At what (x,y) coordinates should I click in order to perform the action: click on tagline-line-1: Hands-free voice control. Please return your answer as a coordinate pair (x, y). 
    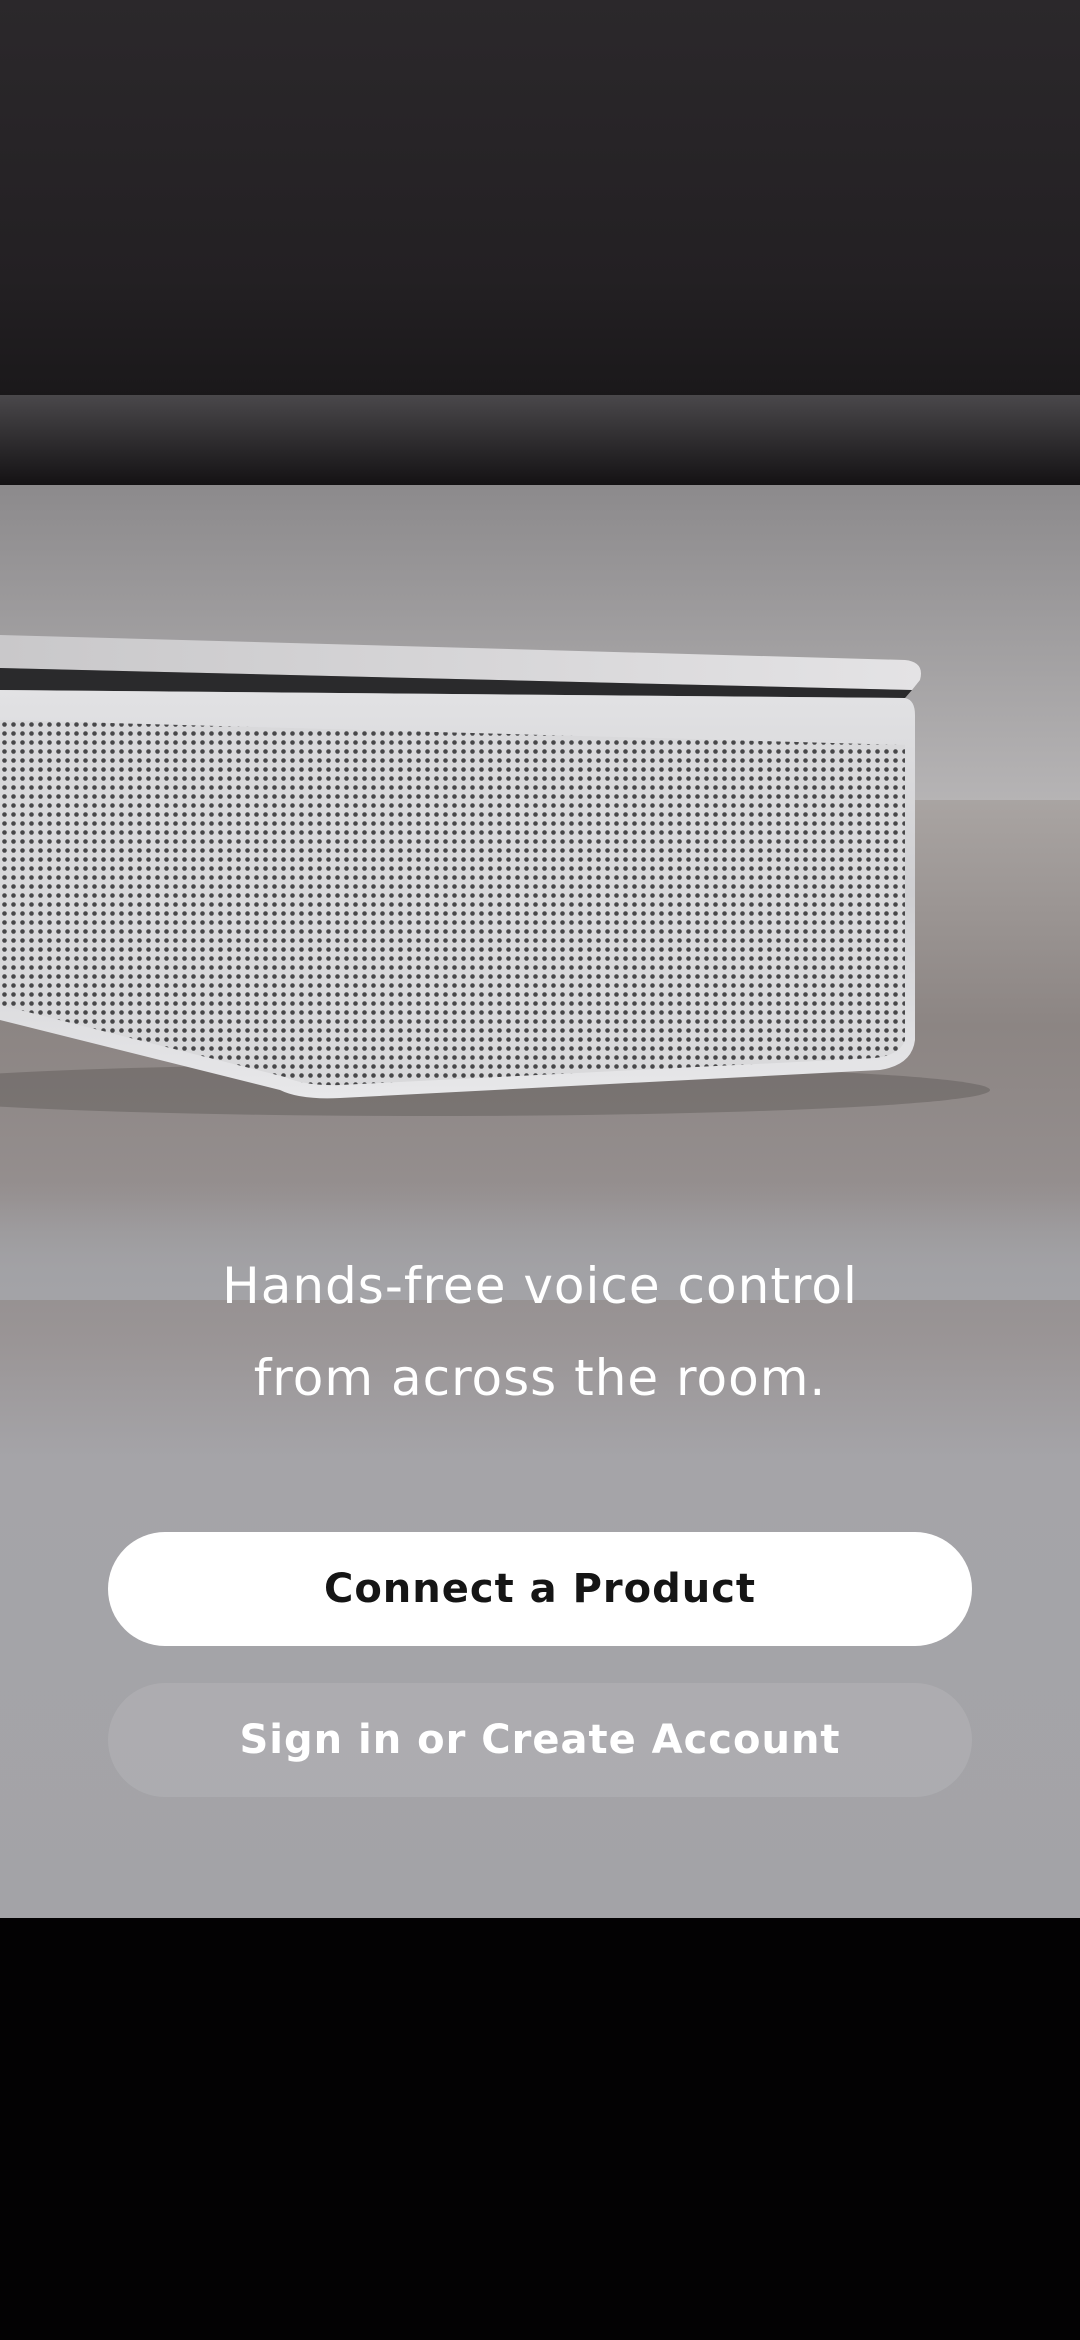
    Looking at the image, I should click on (540, 1286).